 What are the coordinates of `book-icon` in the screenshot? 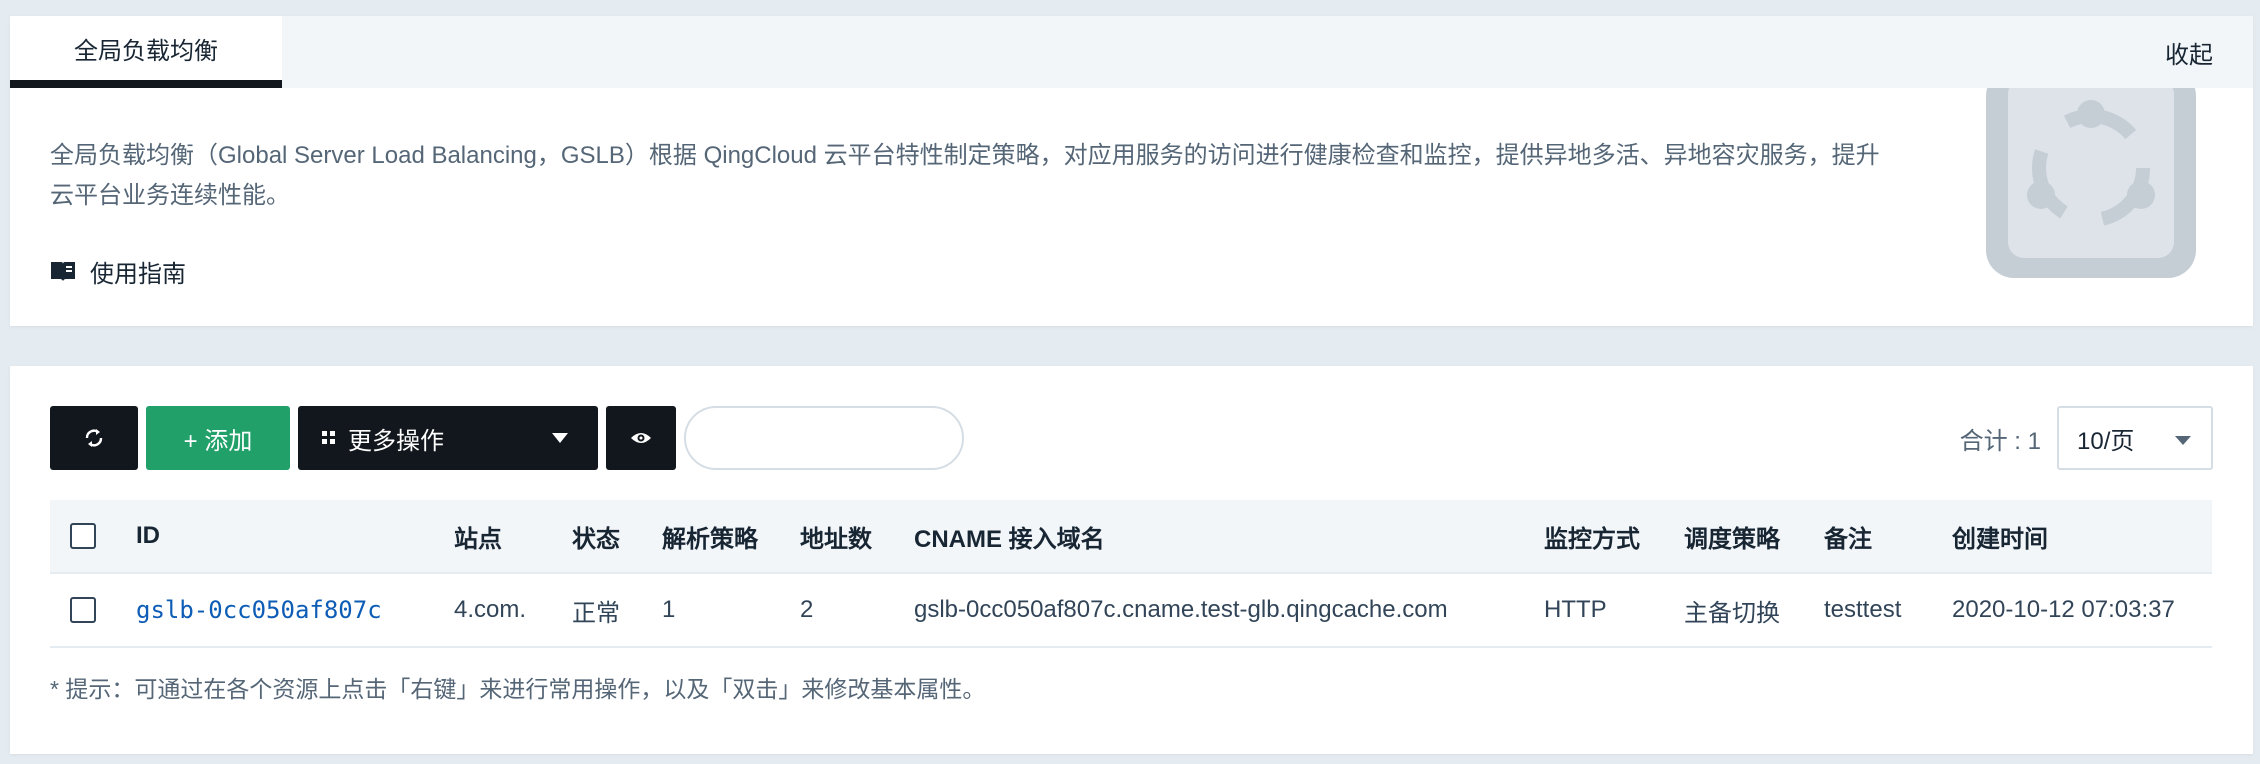 It's located at (63, 271).